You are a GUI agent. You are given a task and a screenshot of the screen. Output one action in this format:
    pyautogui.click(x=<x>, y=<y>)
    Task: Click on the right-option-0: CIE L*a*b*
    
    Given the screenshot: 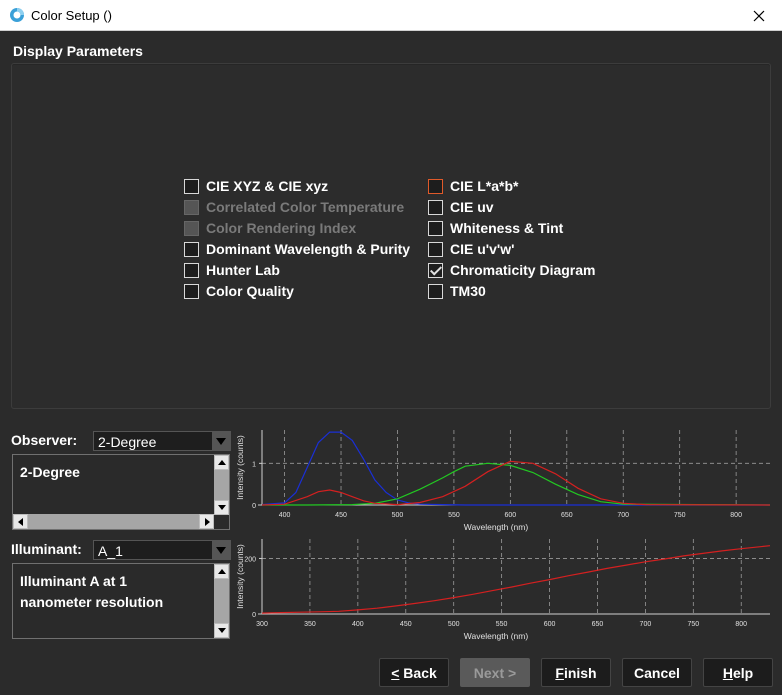 What is the action you would take?
    pyautogui.click(x=473, y=186)
    